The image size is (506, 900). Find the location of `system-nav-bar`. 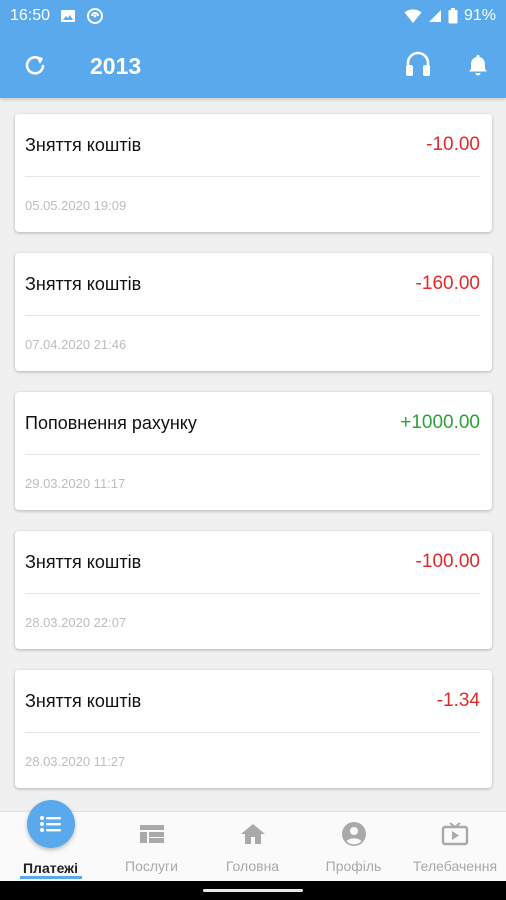

system-nav-bar is located at coordinates (253, 890).